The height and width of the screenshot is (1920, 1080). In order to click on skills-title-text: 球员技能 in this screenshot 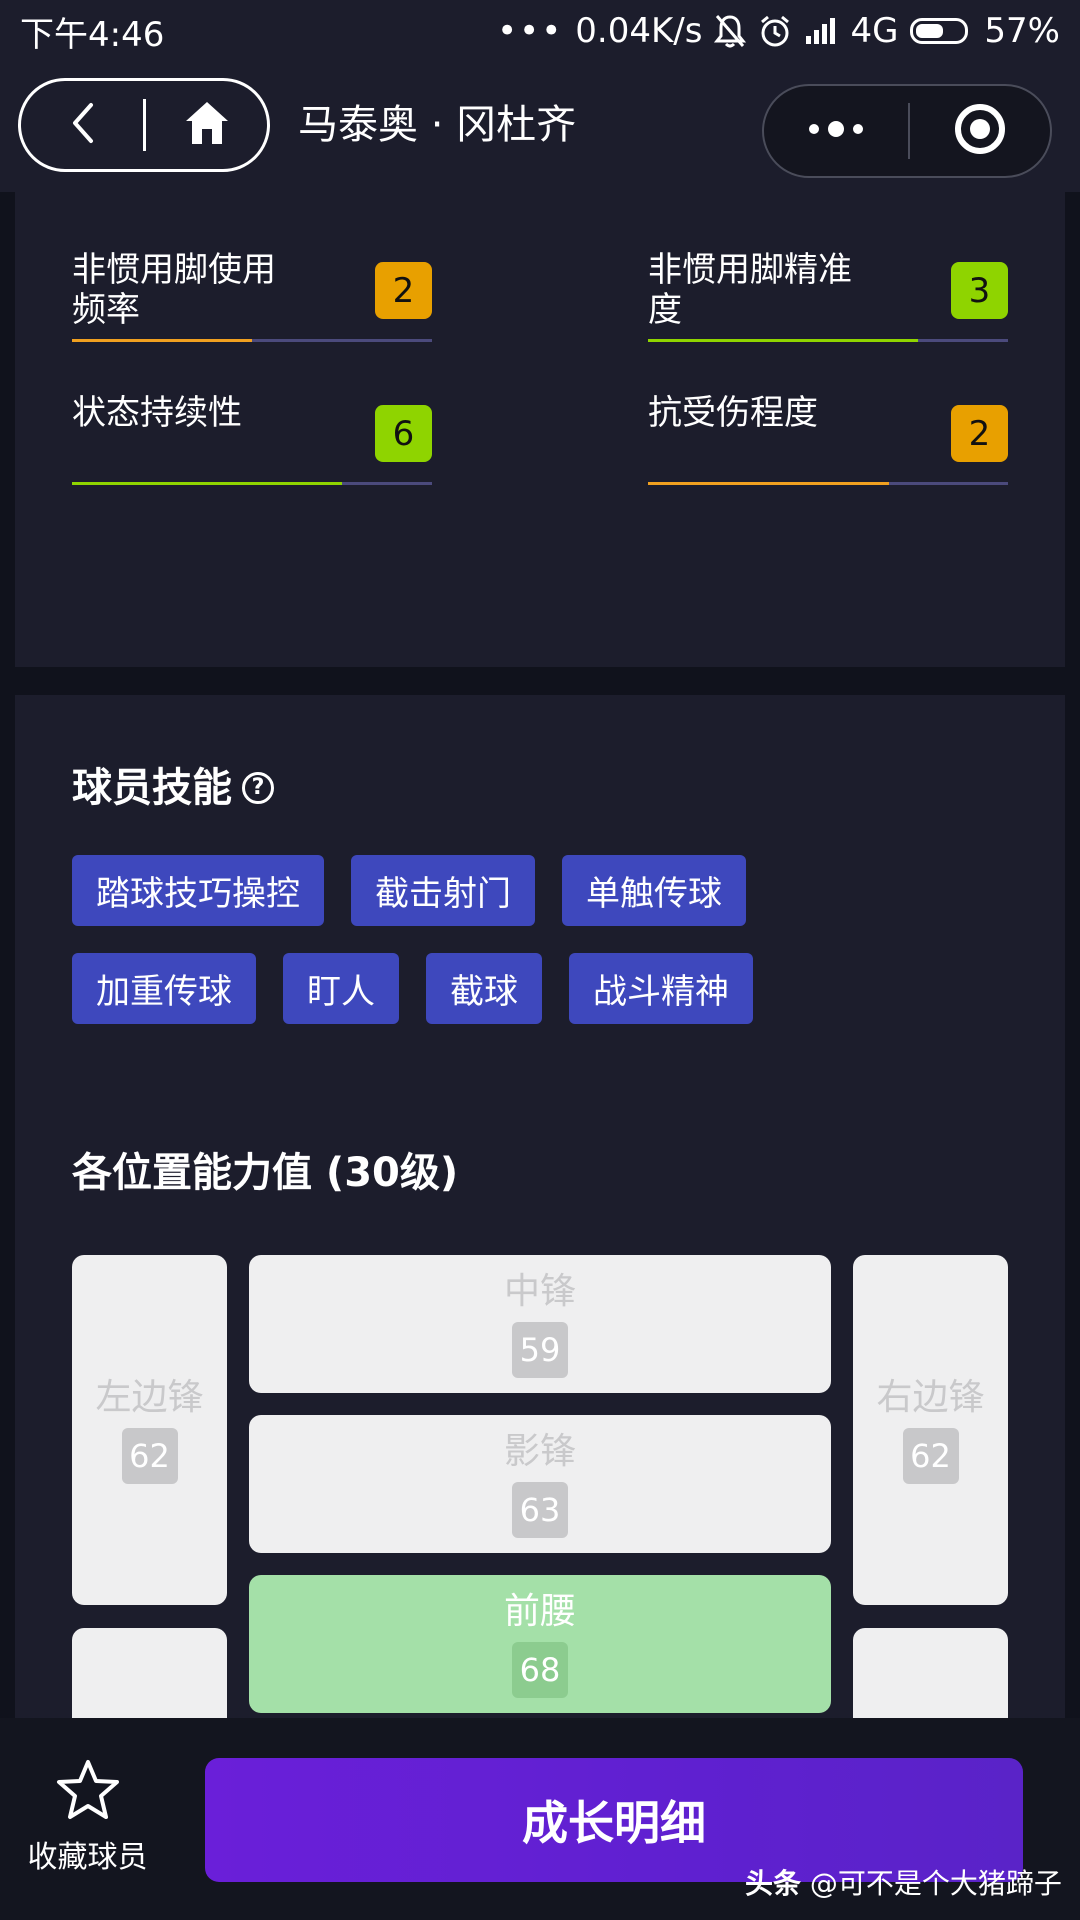, I will do `click(152, 788)`.